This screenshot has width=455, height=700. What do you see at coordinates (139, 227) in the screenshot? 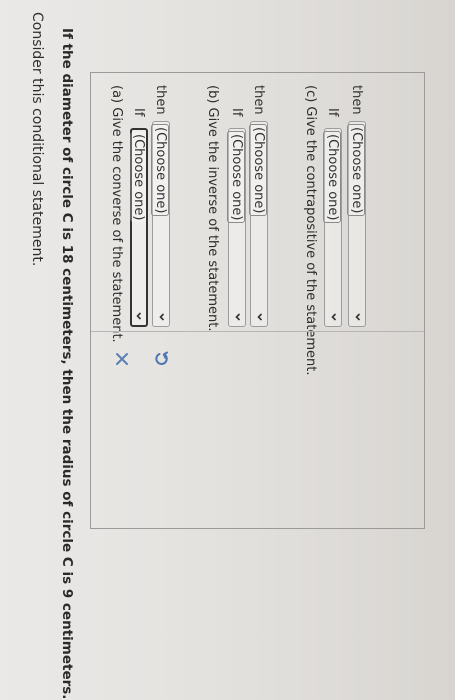
I see `part-a-if-select: (Choose one)` at bounding box center [139, 227].